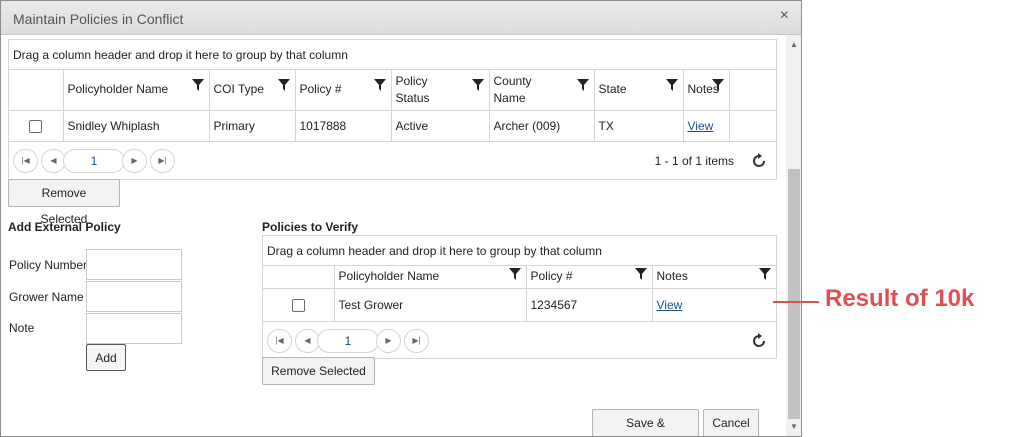  I want to click on cell-county-name: Archer (009), so click(541, 126).